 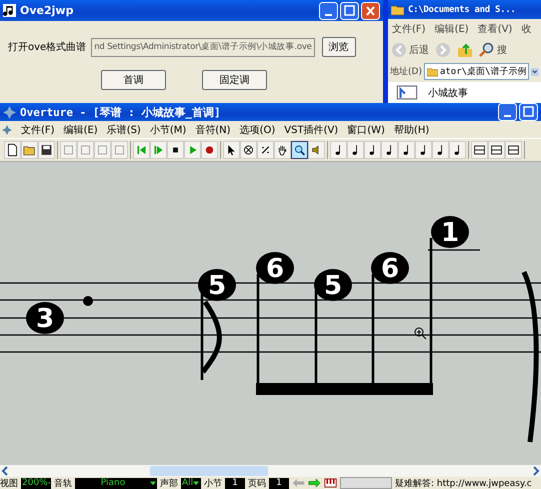 I want to click on speaker-tool-icon, so click(x=316, y=150).